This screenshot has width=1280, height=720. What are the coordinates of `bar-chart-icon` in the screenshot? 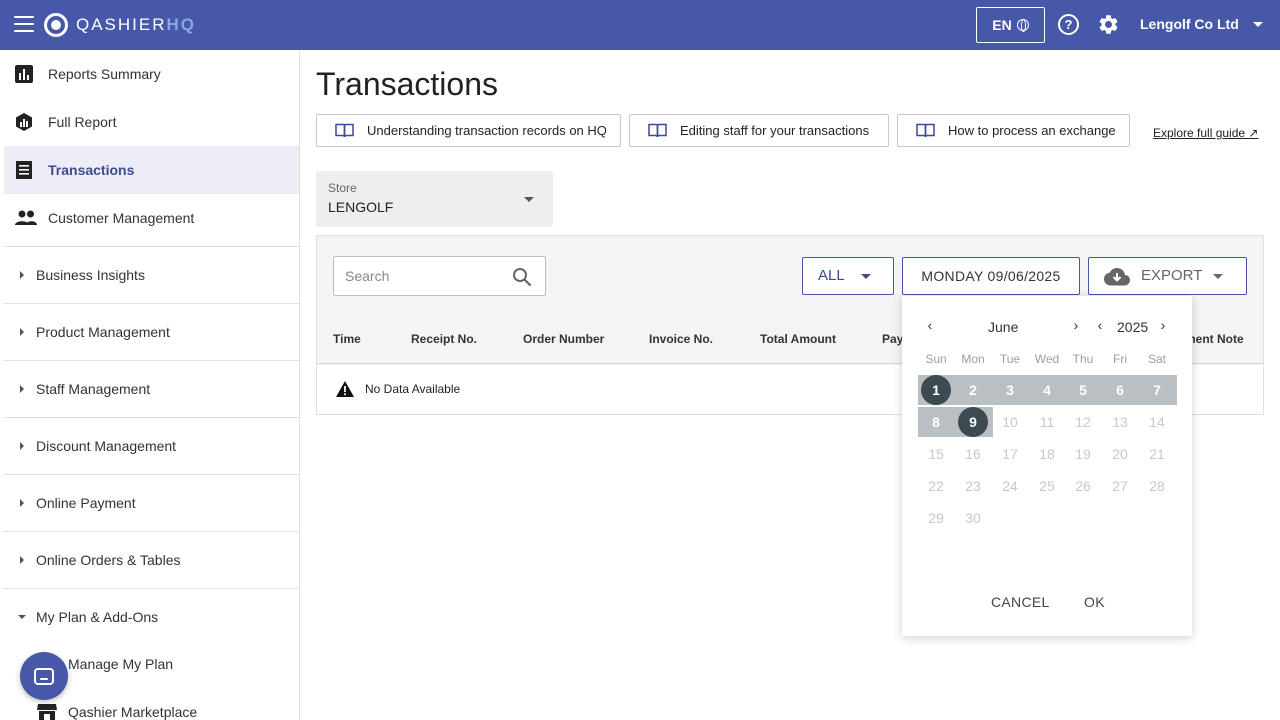 It's located at (24, 74).